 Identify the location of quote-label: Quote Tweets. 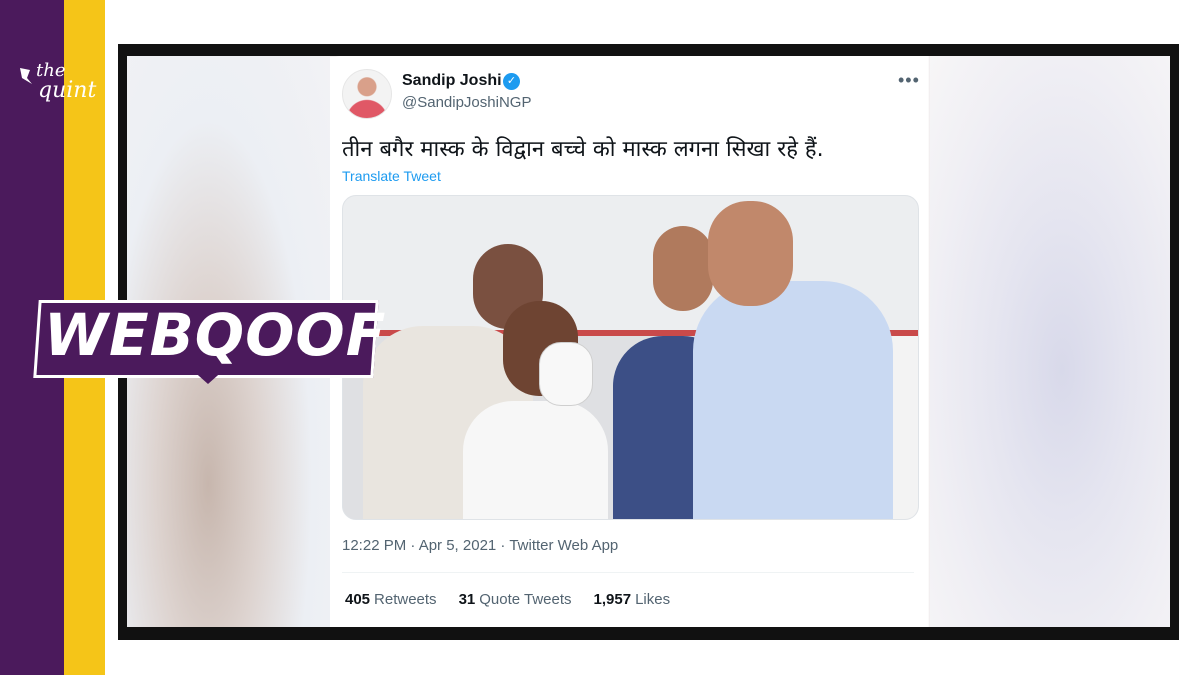
(525, 599).